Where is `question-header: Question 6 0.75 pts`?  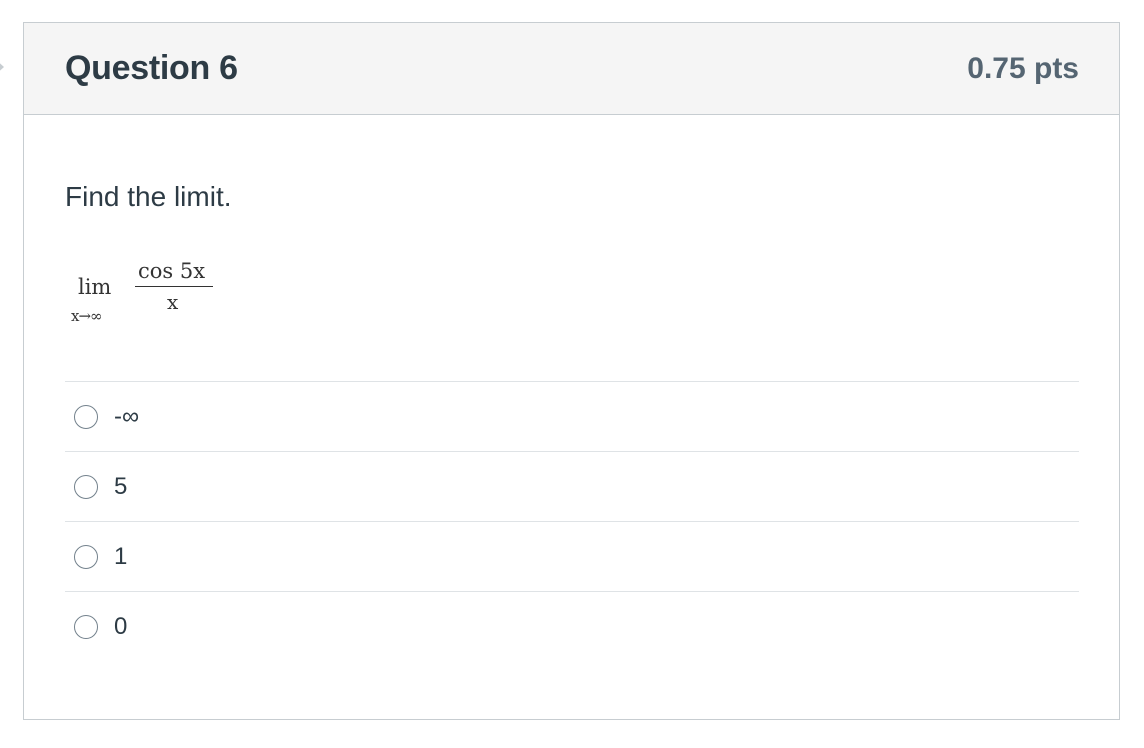
question-header: Question 6 0.75 pts is located at coordinates (571, 69).